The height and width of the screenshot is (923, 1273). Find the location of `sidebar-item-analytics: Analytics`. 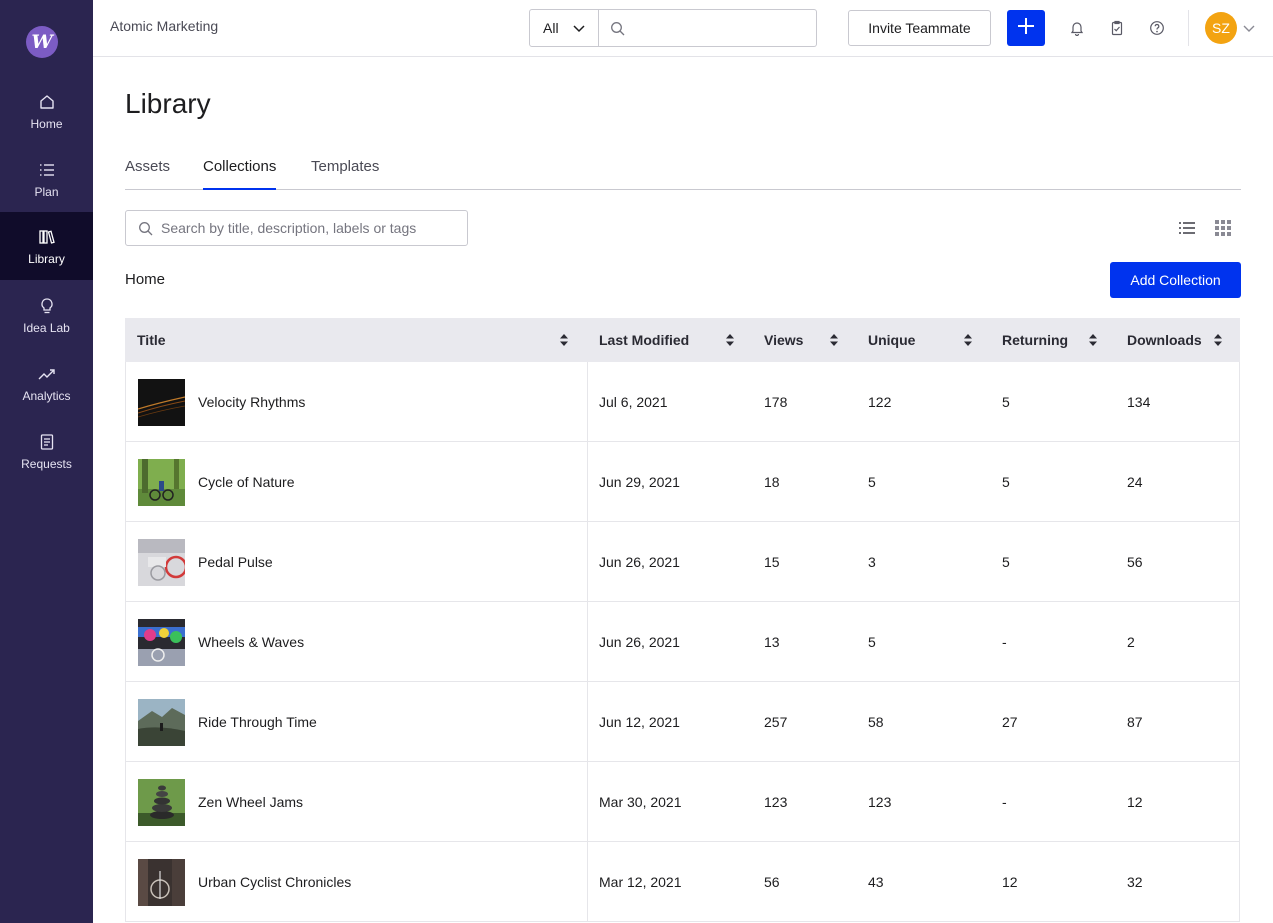

sidebar-item-analytics: Analytics is located at coordinates (46, 383).